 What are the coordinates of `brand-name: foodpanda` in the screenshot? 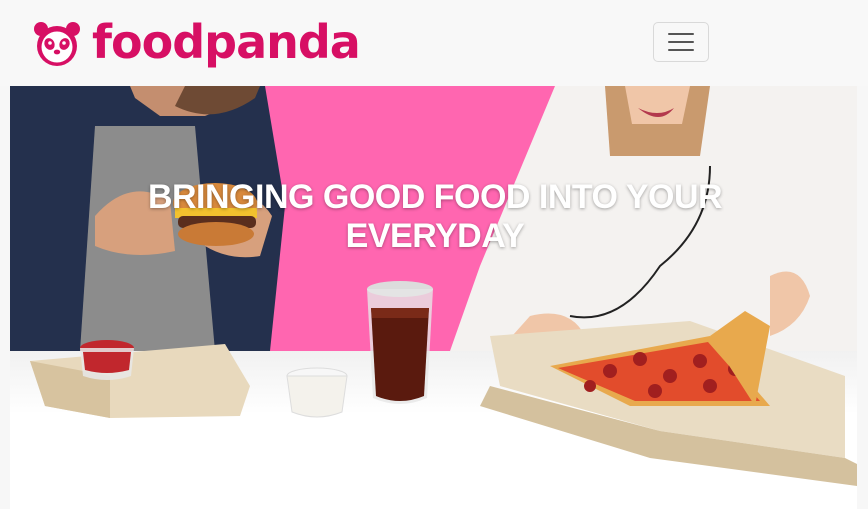 It's located at (226, 42).